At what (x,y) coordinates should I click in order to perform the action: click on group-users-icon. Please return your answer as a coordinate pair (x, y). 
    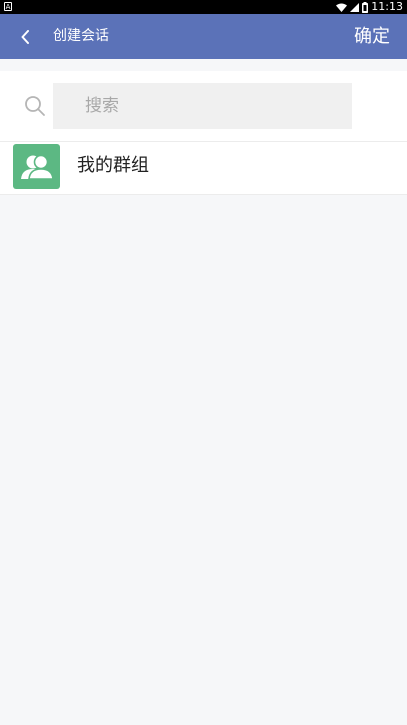
    Looking at the image, I should click on (37, 167).